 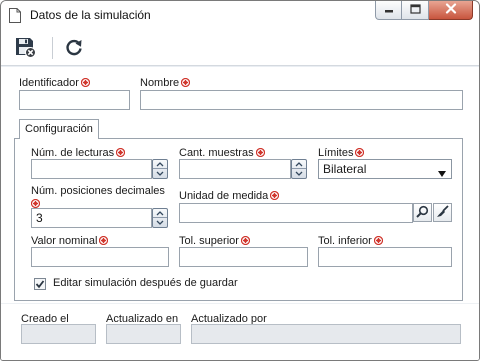 I want to click on minimize-icon, so click(x=389, y=10).